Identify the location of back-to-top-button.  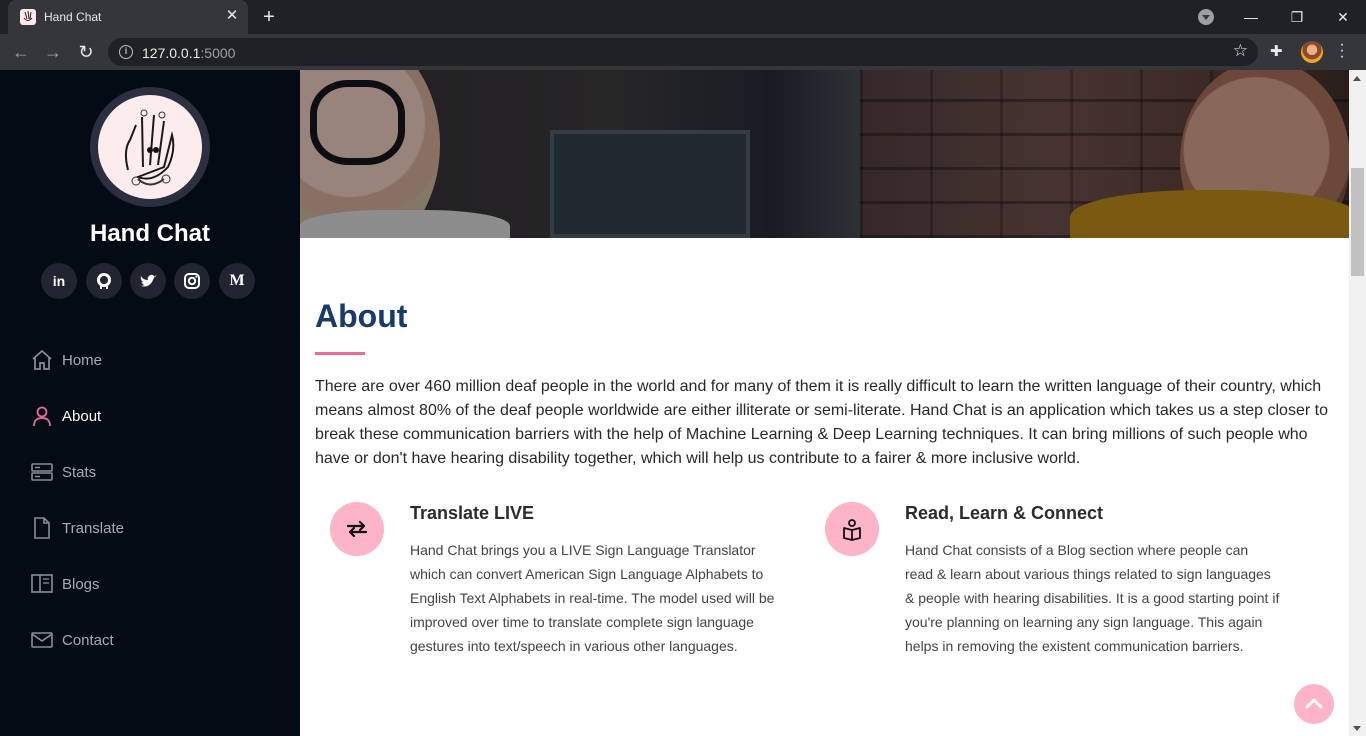
(1314, 704).